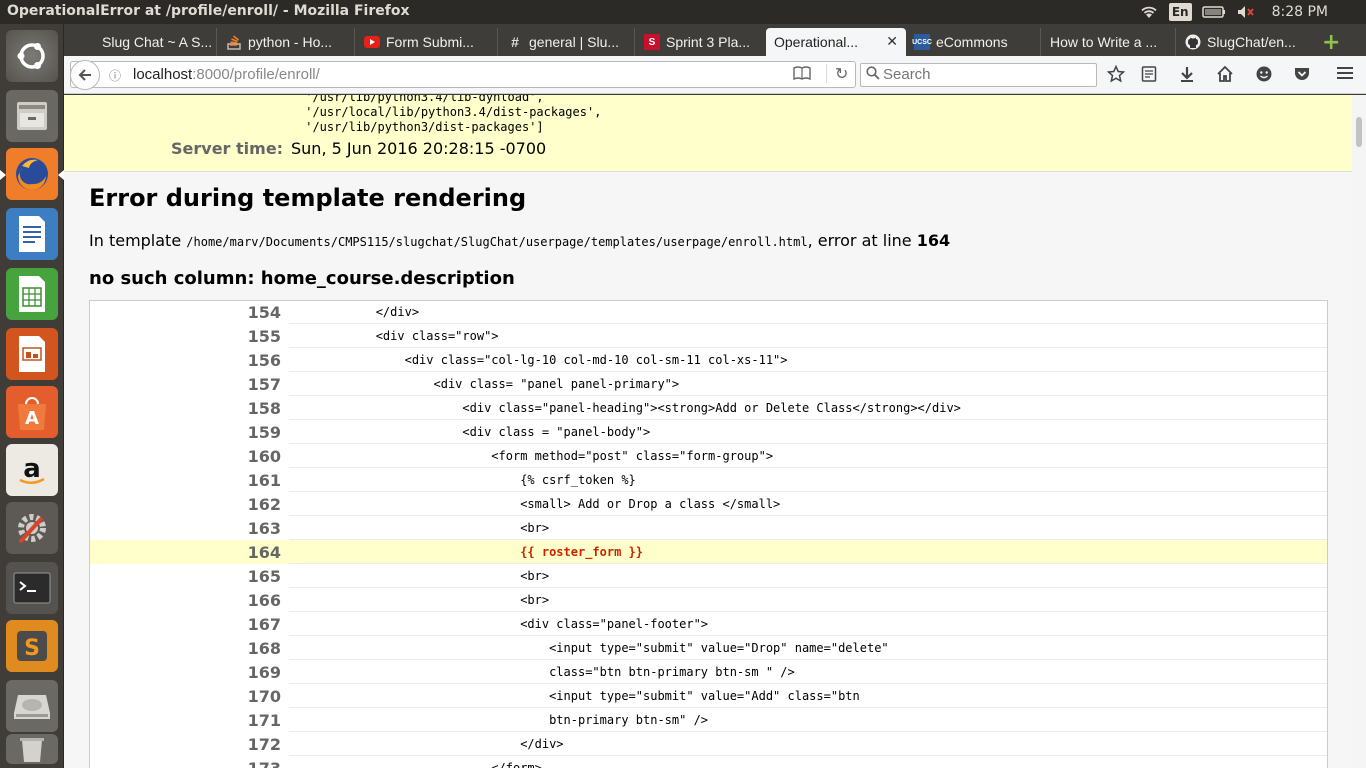  I want to click on search-icon, so click(873, 75).